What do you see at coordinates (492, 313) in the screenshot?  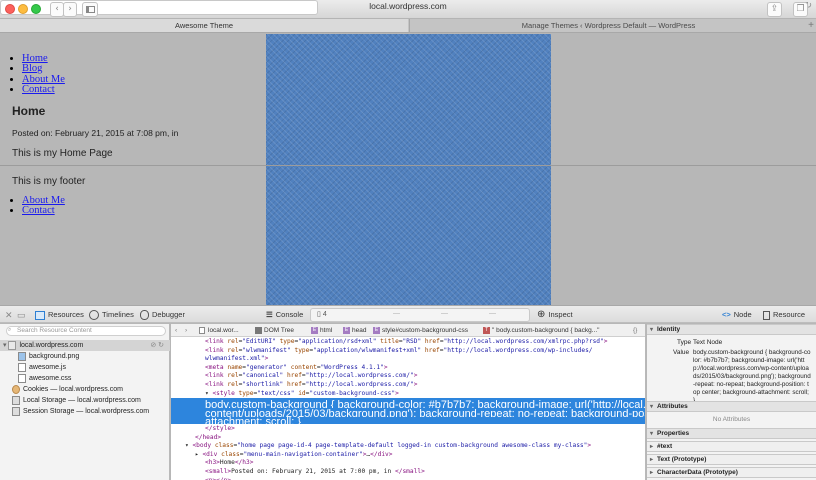 I see `logs-count: —` at bounding box center [492, 313].